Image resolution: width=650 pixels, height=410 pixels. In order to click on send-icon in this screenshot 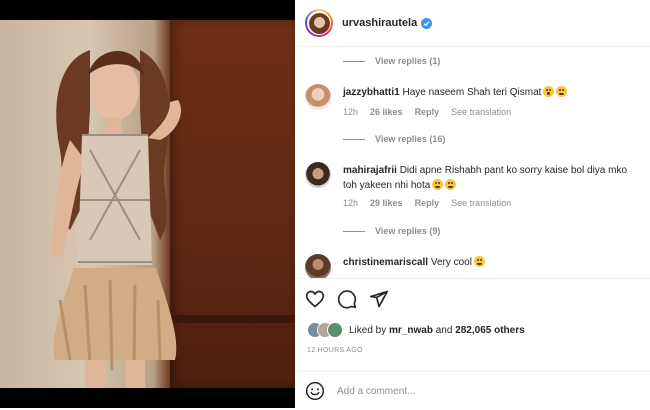, I will do `click(379, 299)`.